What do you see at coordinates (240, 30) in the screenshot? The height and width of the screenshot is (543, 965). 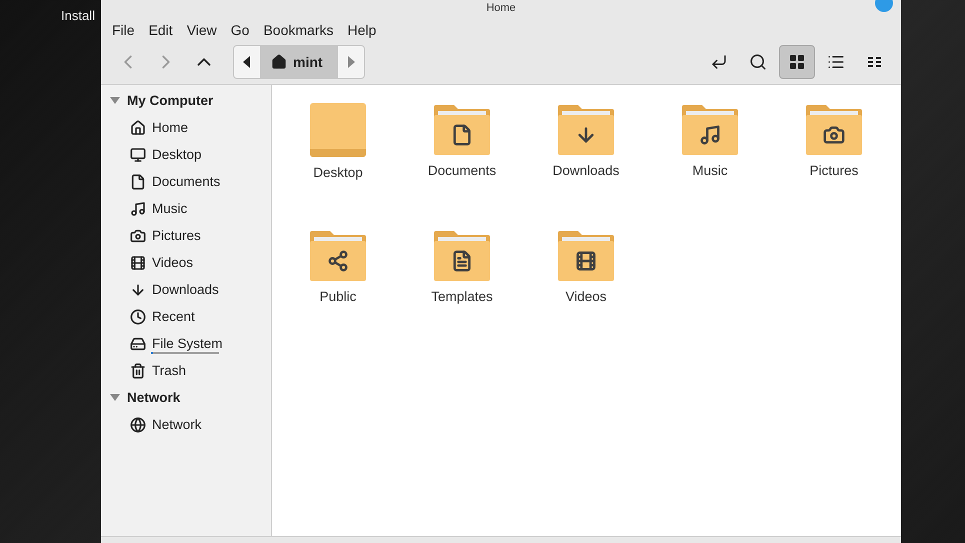 I see `menu-item: Go` at bounding box center [240, 30].